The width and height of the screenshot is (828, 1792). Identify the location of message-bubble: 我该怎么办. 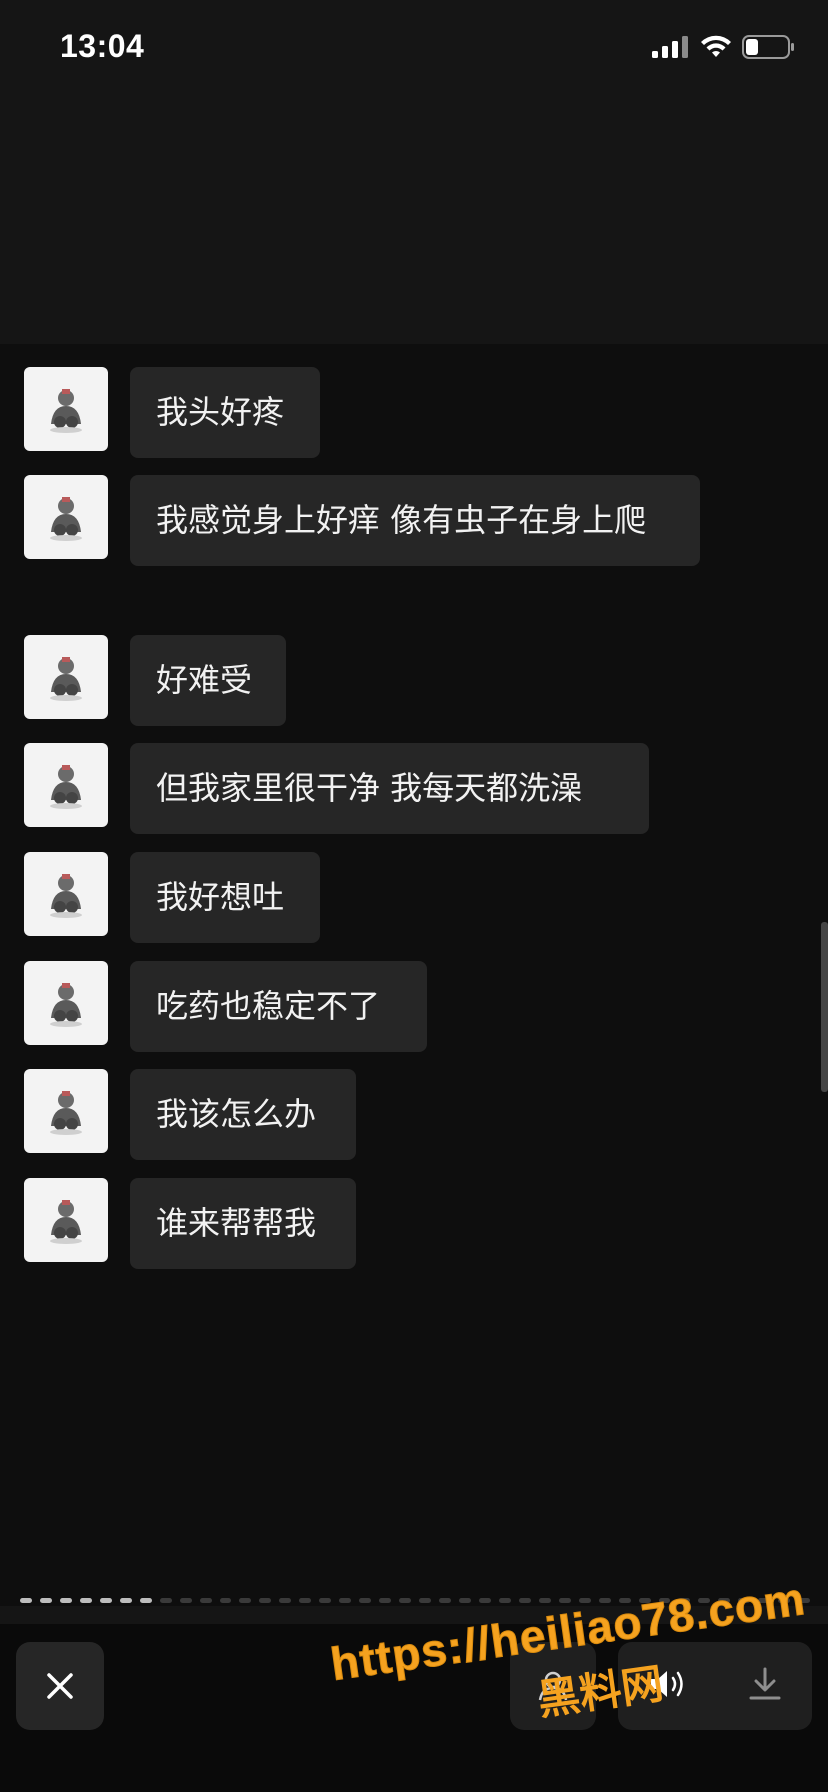
(243, 1114).